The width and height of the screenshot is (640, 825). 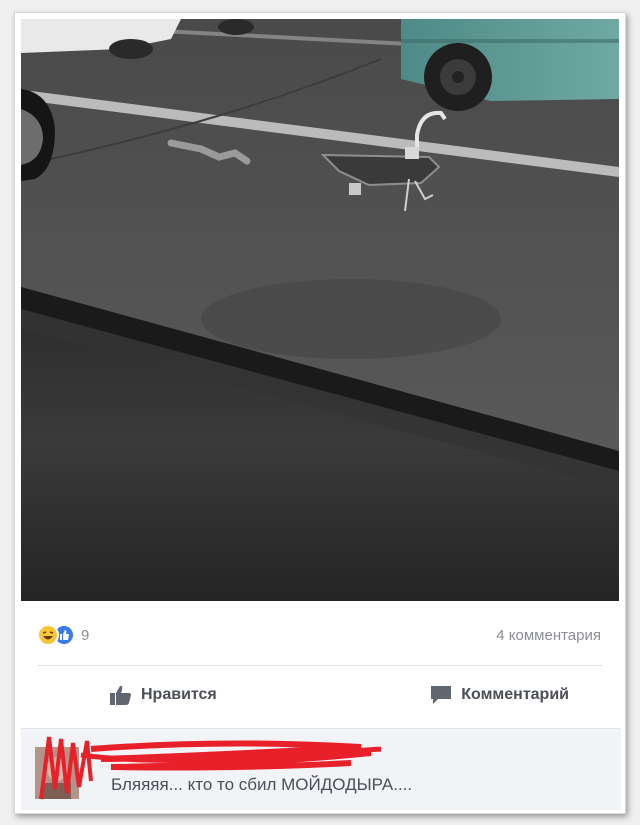 What do you see at coordinates (210, 768) in the screenshot?
I see `redaction-scribble` at bounding box center [210, 768].